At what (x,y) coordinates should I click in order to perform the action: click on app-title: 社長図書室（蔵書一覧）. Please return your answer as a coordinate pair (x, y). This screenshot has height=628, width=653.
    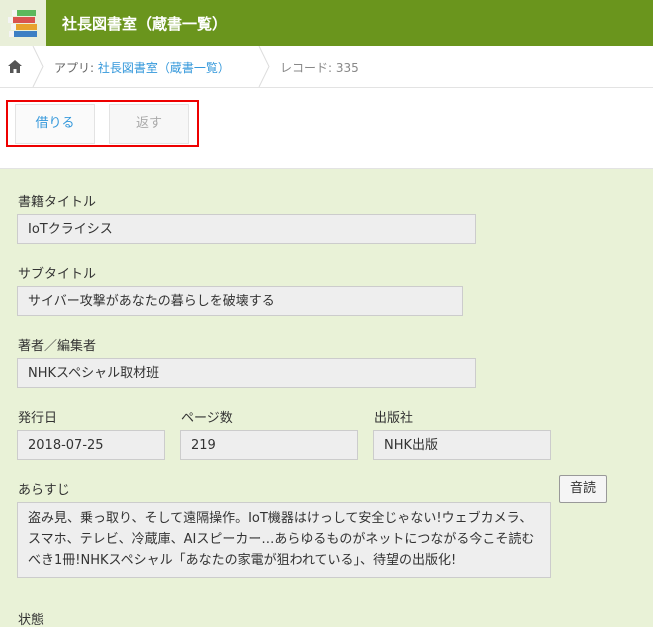
    Looking at the image, I should click on (145, 24).